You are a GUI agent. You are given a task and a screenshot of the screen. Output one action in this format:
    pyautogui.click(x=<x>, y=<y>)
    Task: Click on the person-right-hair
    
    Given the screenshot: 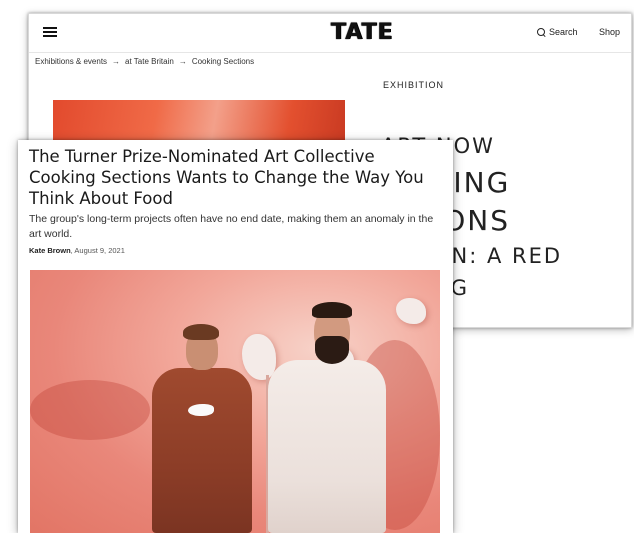 What is the action you would take?
    pyautogui.click(x=332, y=310)
    